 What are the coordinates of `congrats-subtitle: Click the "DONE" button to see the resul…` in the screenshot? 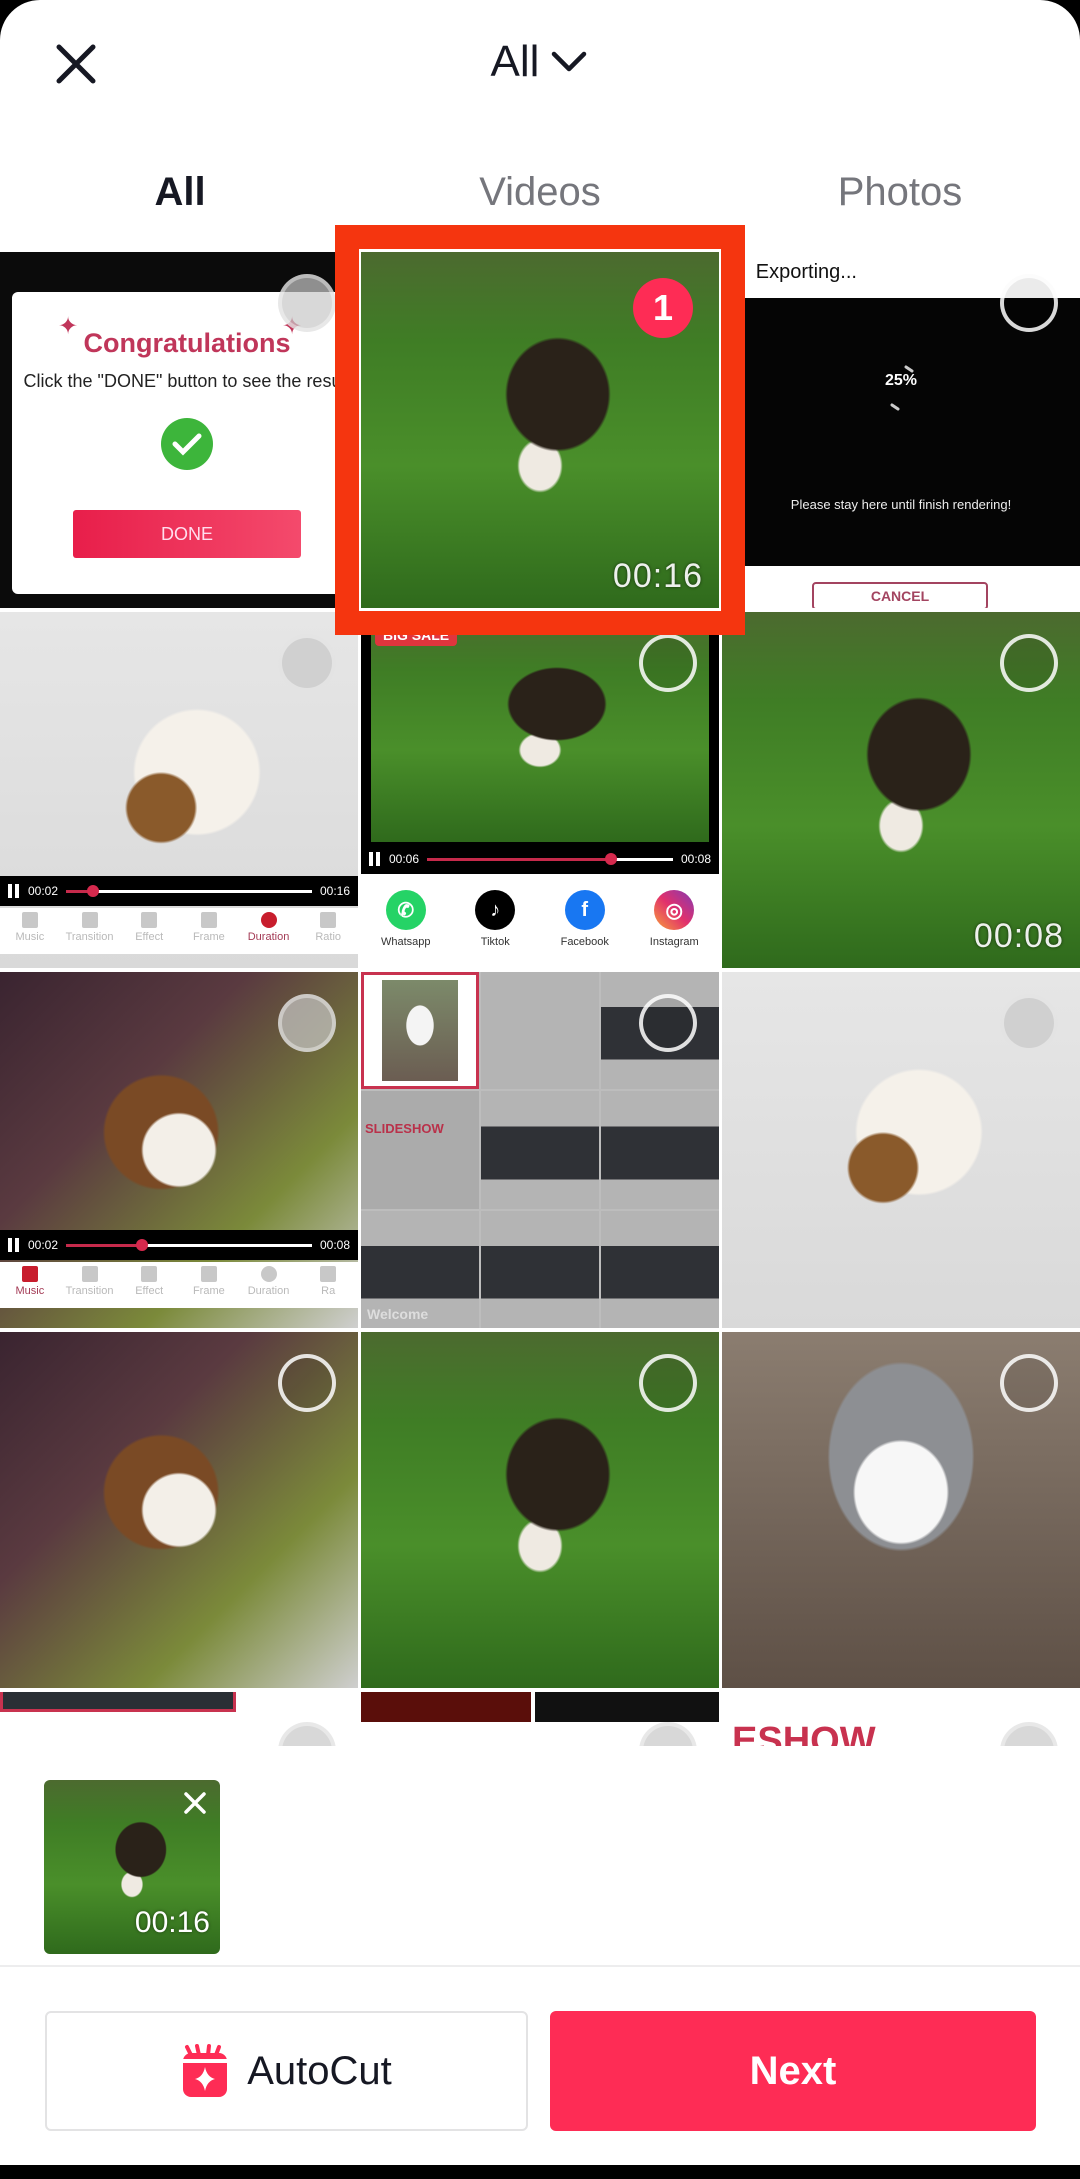 It's located at (187, 381).